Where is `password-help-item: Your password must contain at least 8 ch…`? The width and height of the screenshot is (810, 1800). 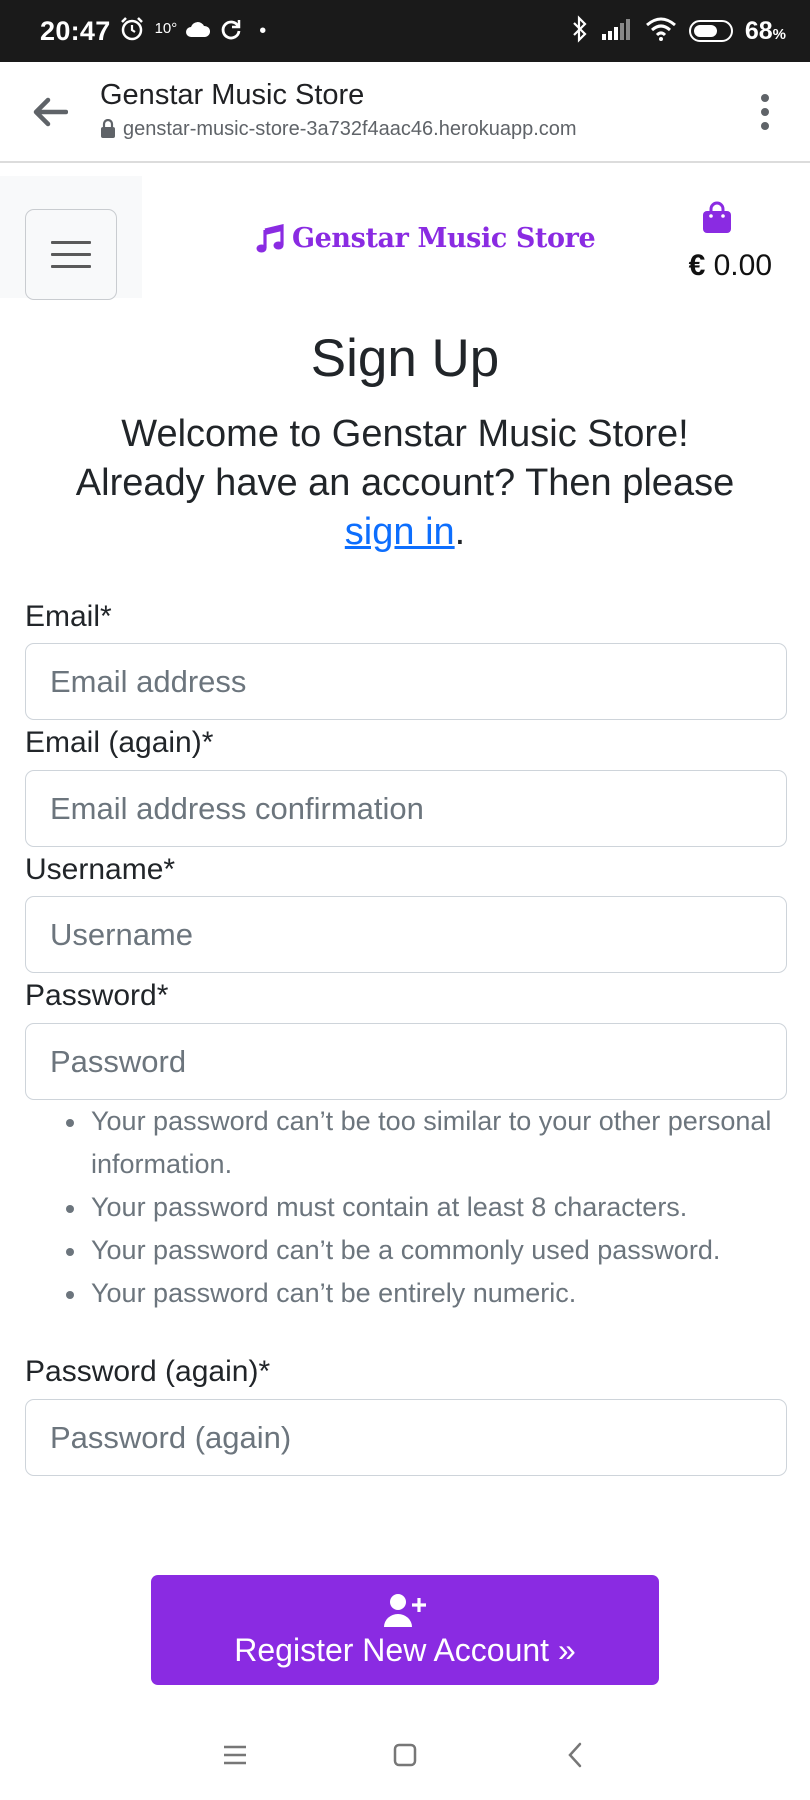
password-help-item: Your password must contain at least 8 ch… is located at coordinates (426, 1207).